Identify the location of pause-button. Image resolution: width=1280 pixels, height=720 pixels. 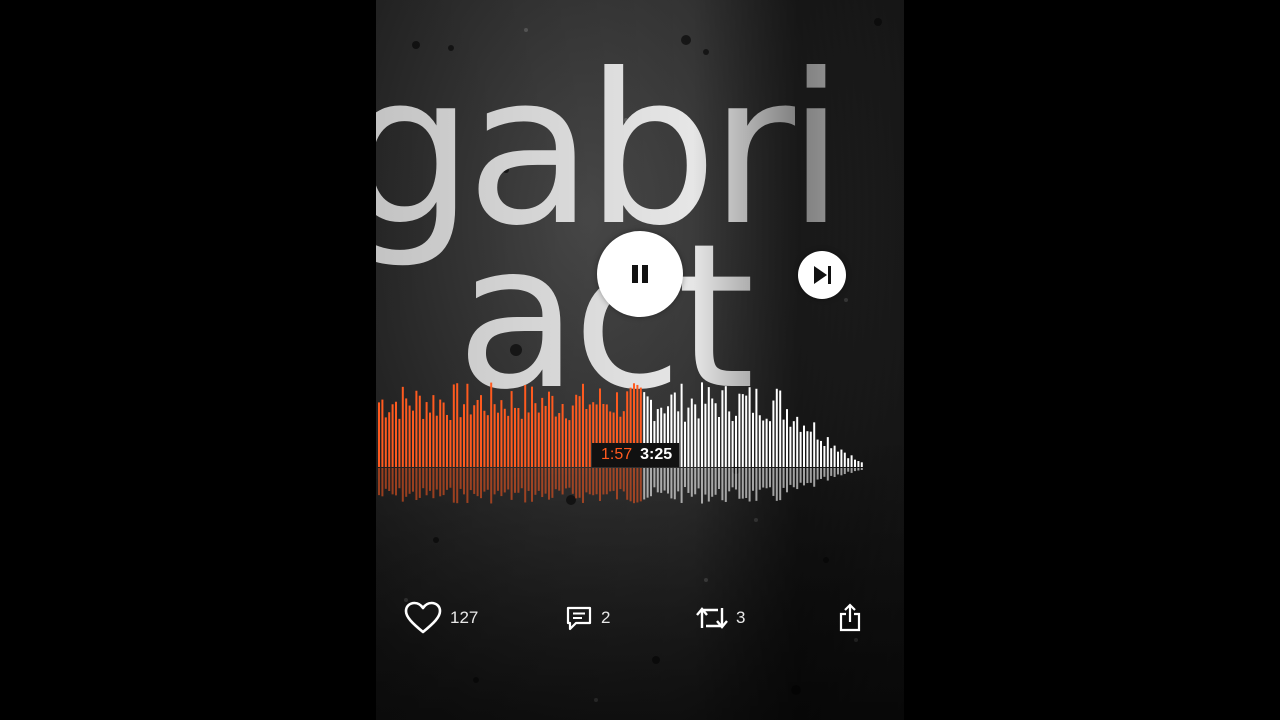
(640, 274).